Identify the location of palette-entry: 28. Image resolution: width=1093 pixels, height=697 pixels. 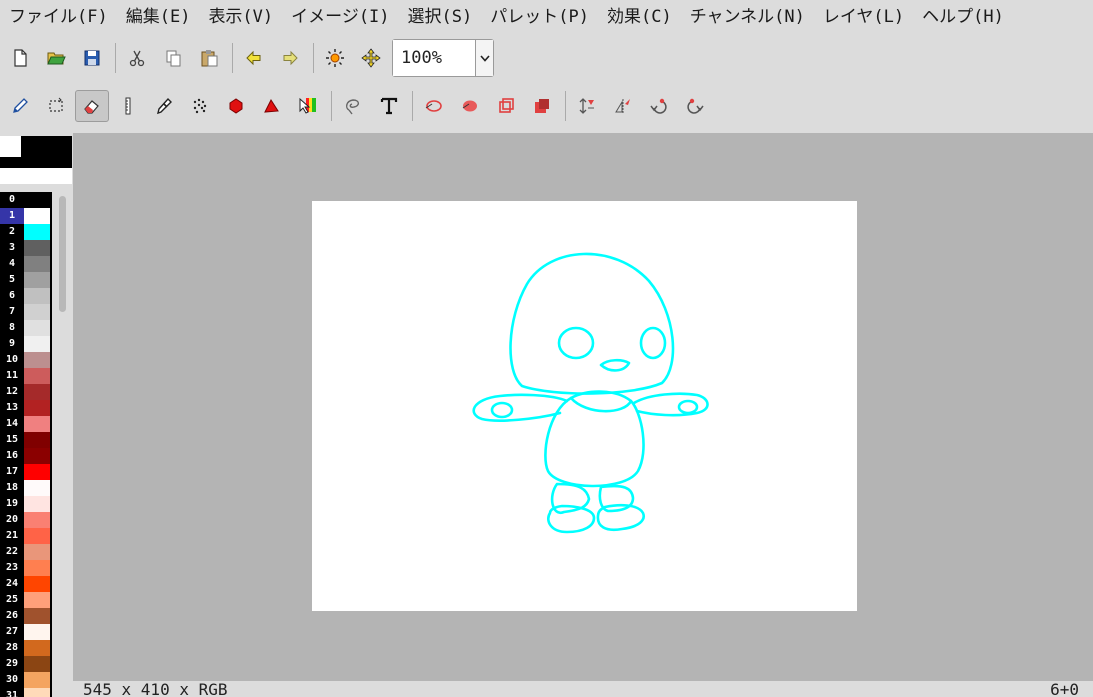
(26, 648).